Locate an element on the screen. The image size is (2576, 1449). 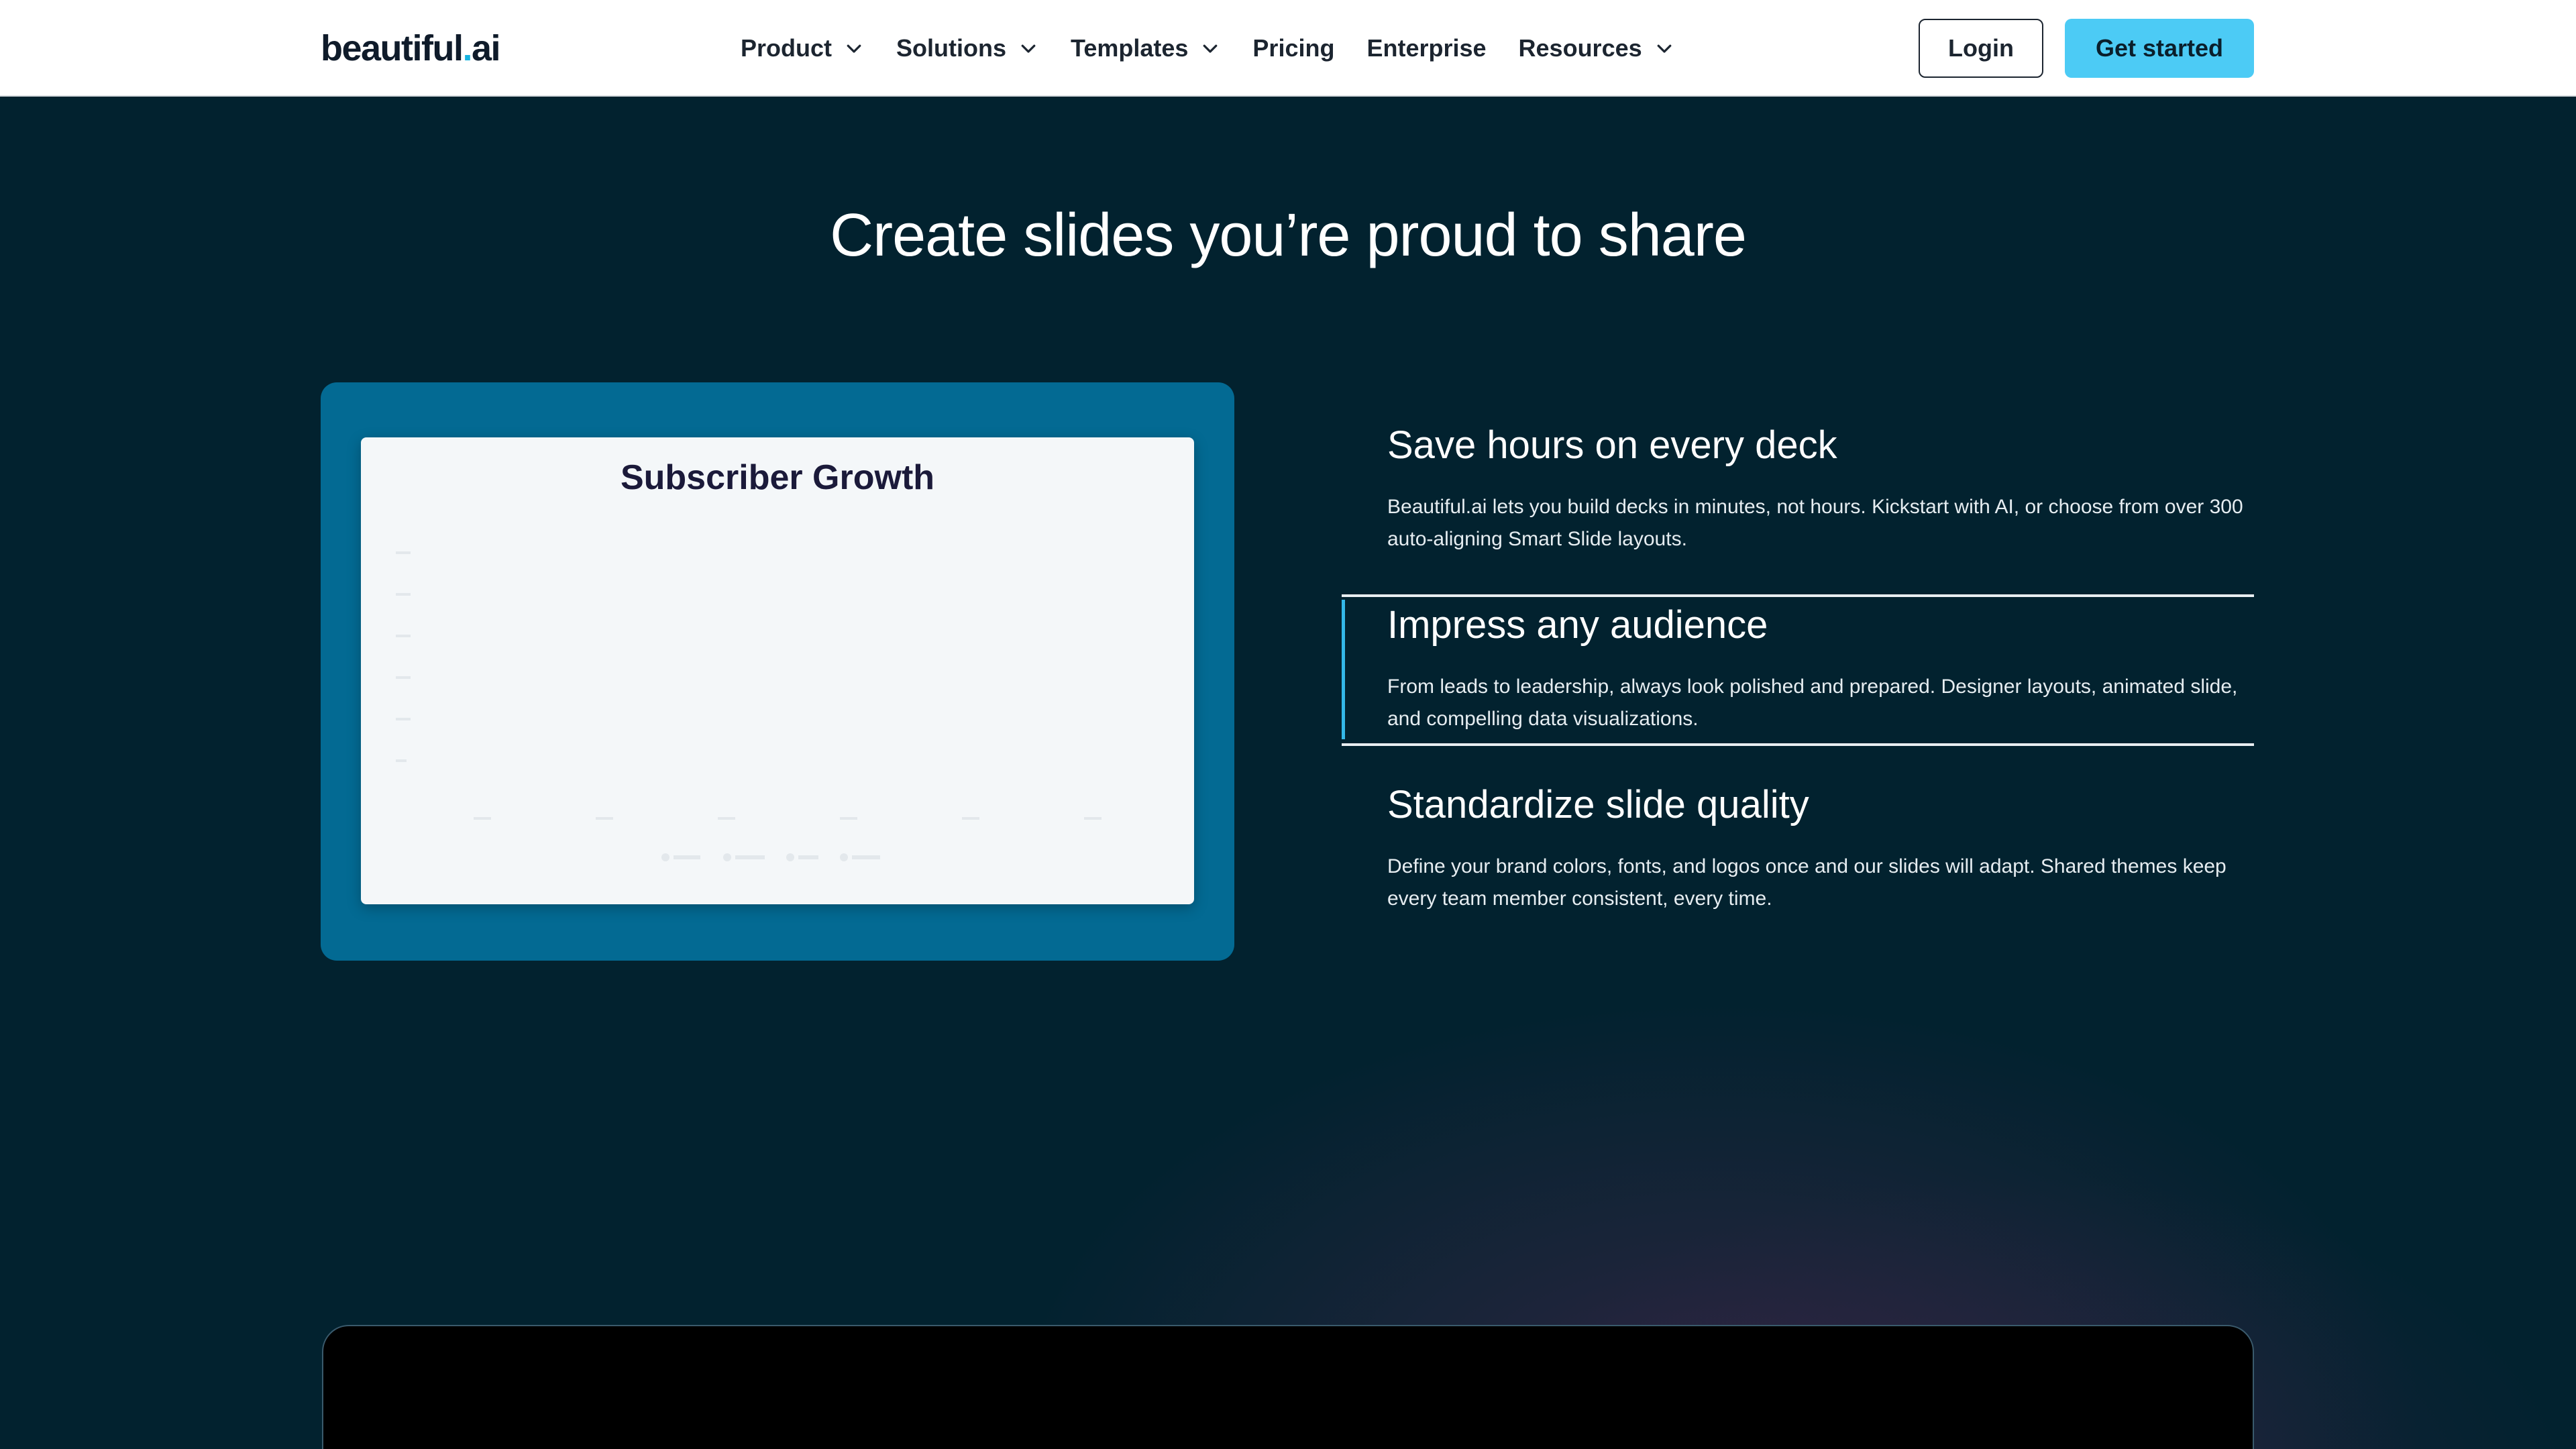
video-player is located at coordinates (1288, 1387).